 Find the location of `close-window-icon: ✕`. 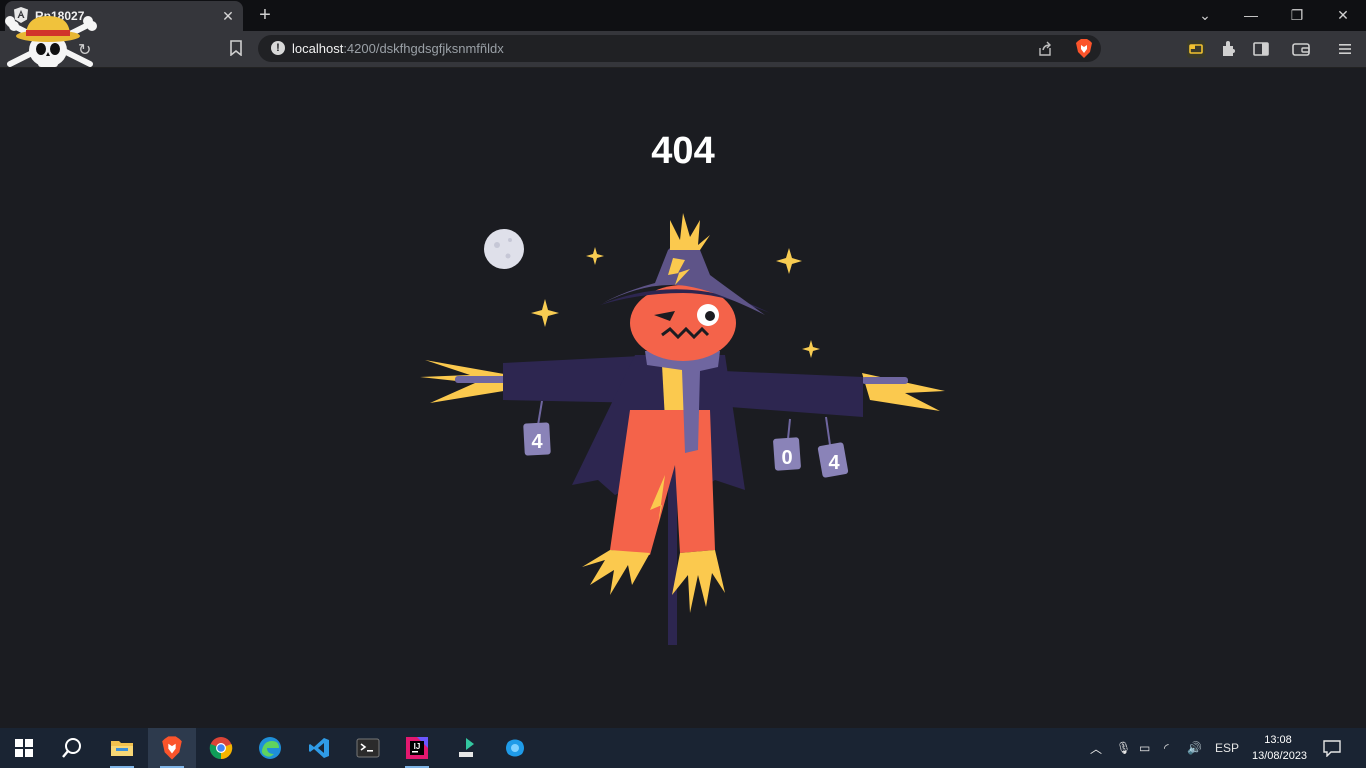

close-window-icon: ✕ is located at coordinates (1343, 15).